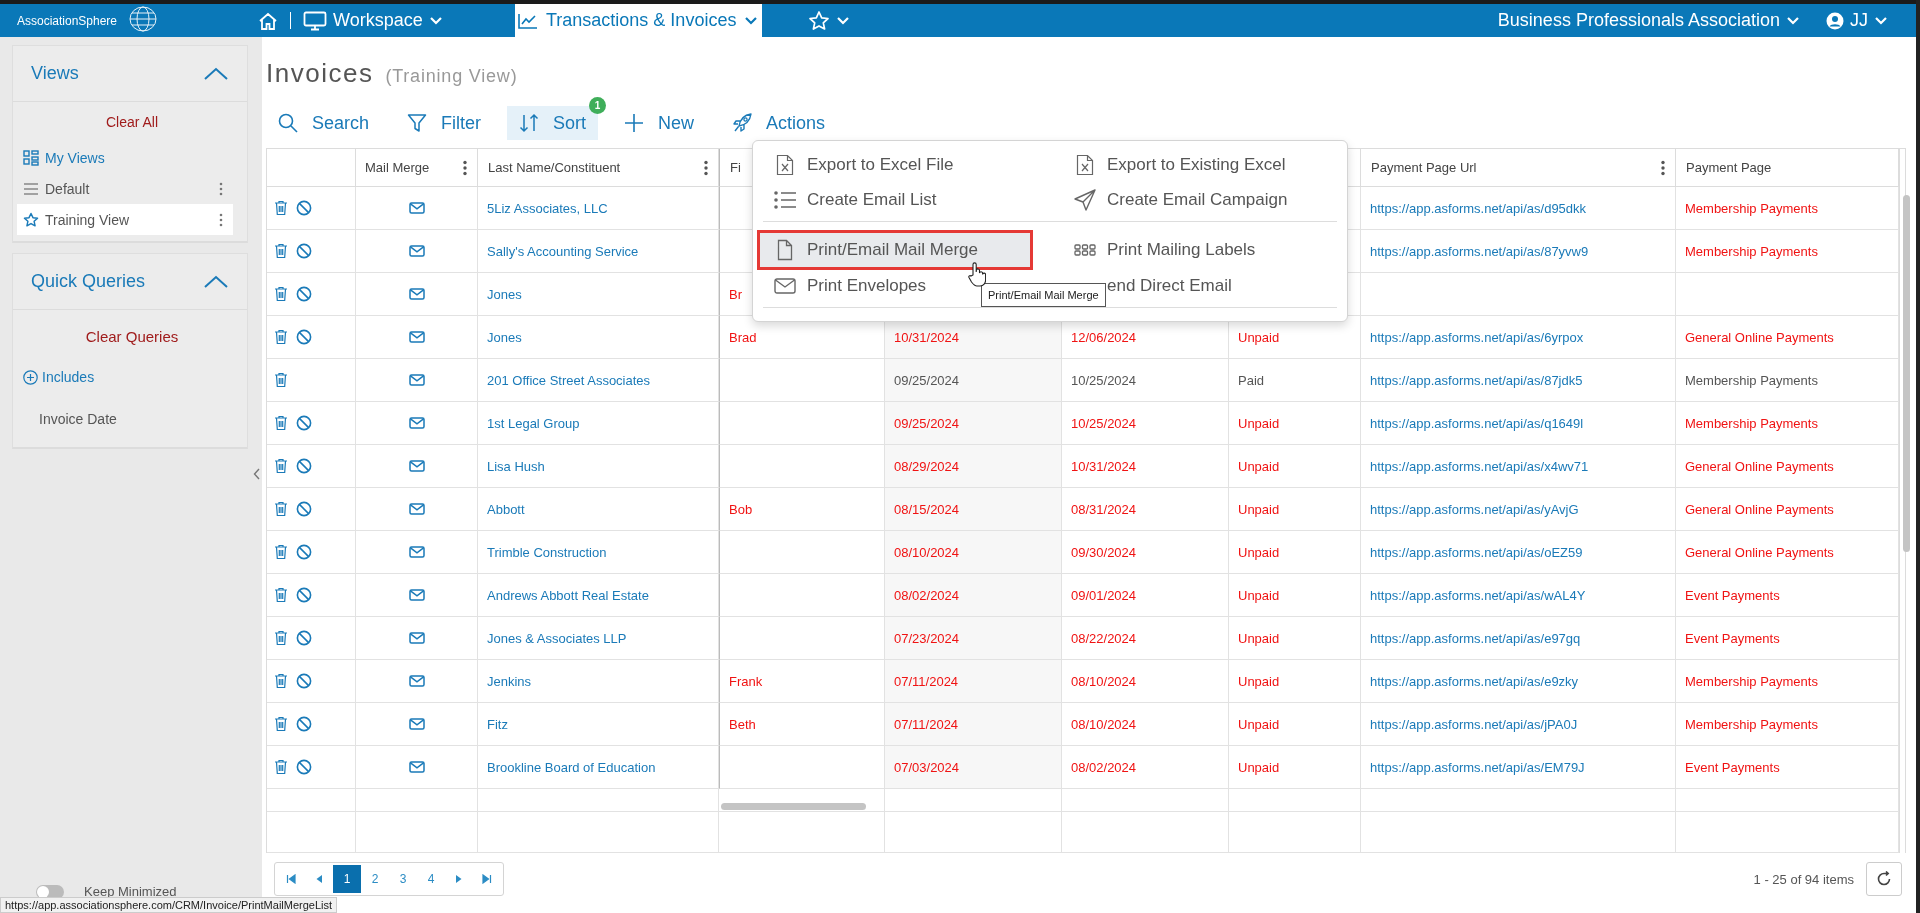 Image resolution: width=1920 pixels, height=913 pixels. Describe the element at coordinates (779, 123) in the screenshot. I see `toolbar-button: Actions` at that location.